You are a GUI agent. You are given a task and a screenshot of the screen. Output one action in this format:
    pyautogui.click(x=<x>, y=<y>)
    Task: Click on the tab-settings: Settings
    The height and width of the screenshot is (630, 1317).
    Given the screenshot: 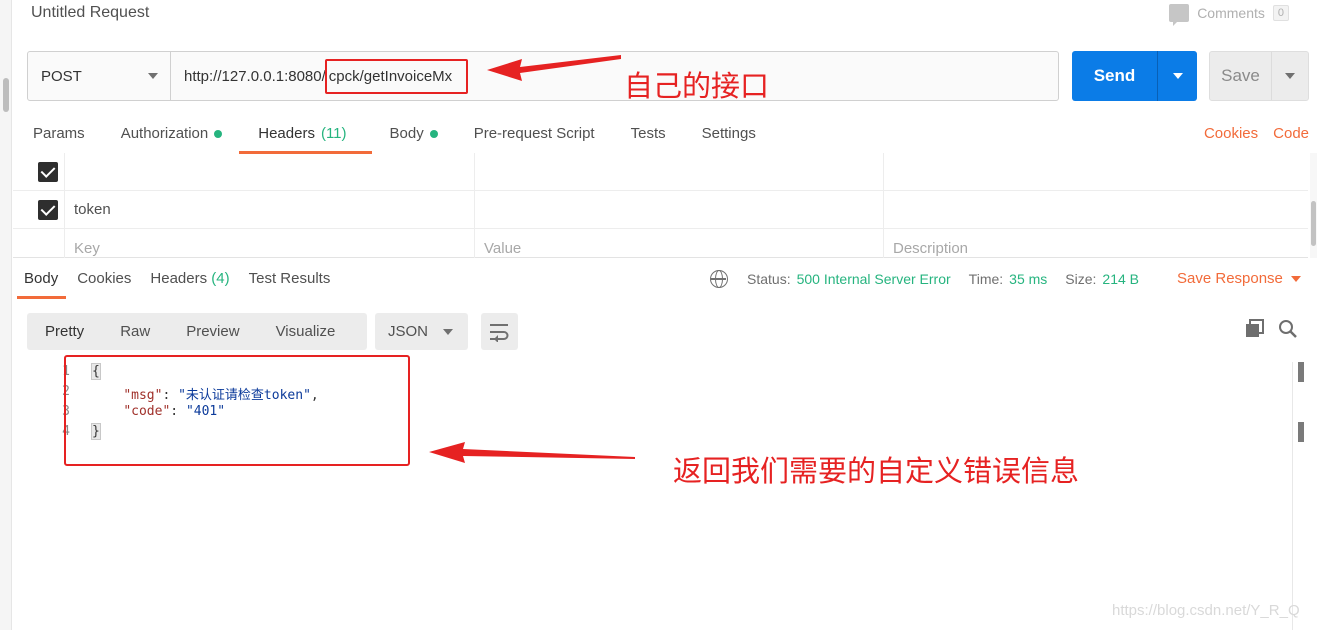 What is the action you would take?
    pyautogui.click(x=729, y=133)
    